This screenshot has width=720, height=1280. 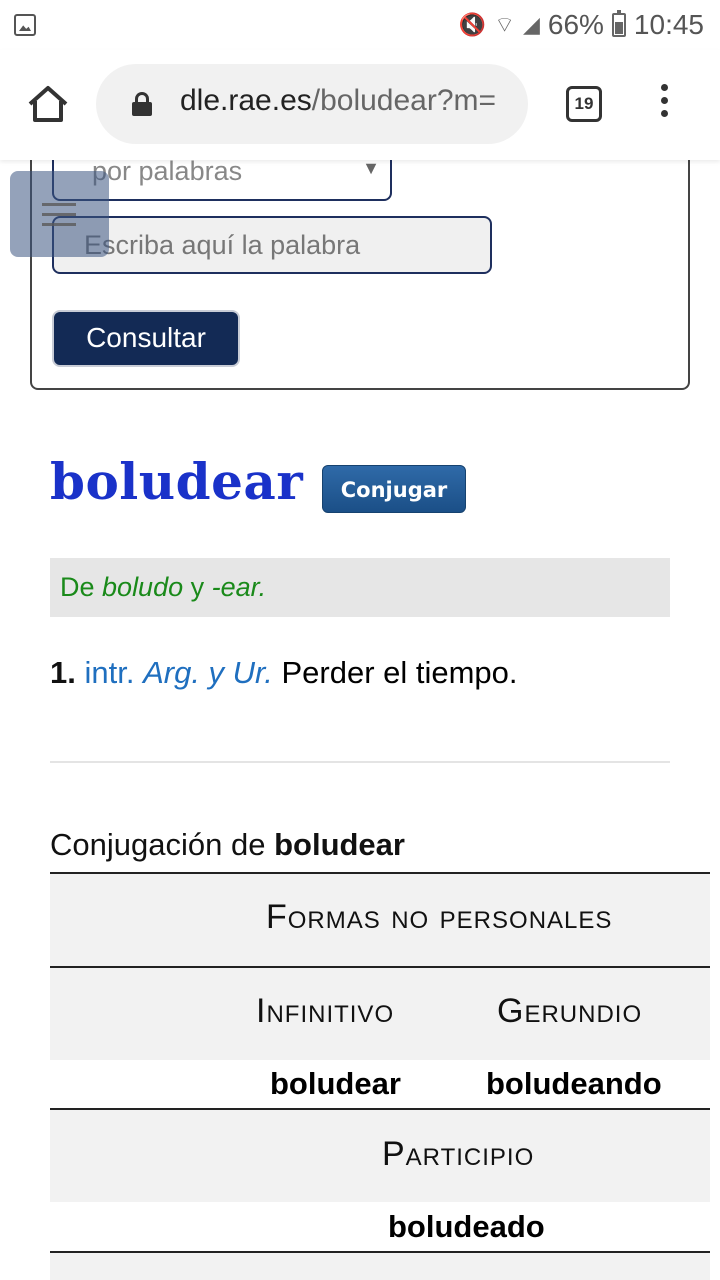 What do you see at coordinates (208, 672) in the screenshot?
I see `region-abbr: Arg. y Ur.` at bounding box center [208, 672].